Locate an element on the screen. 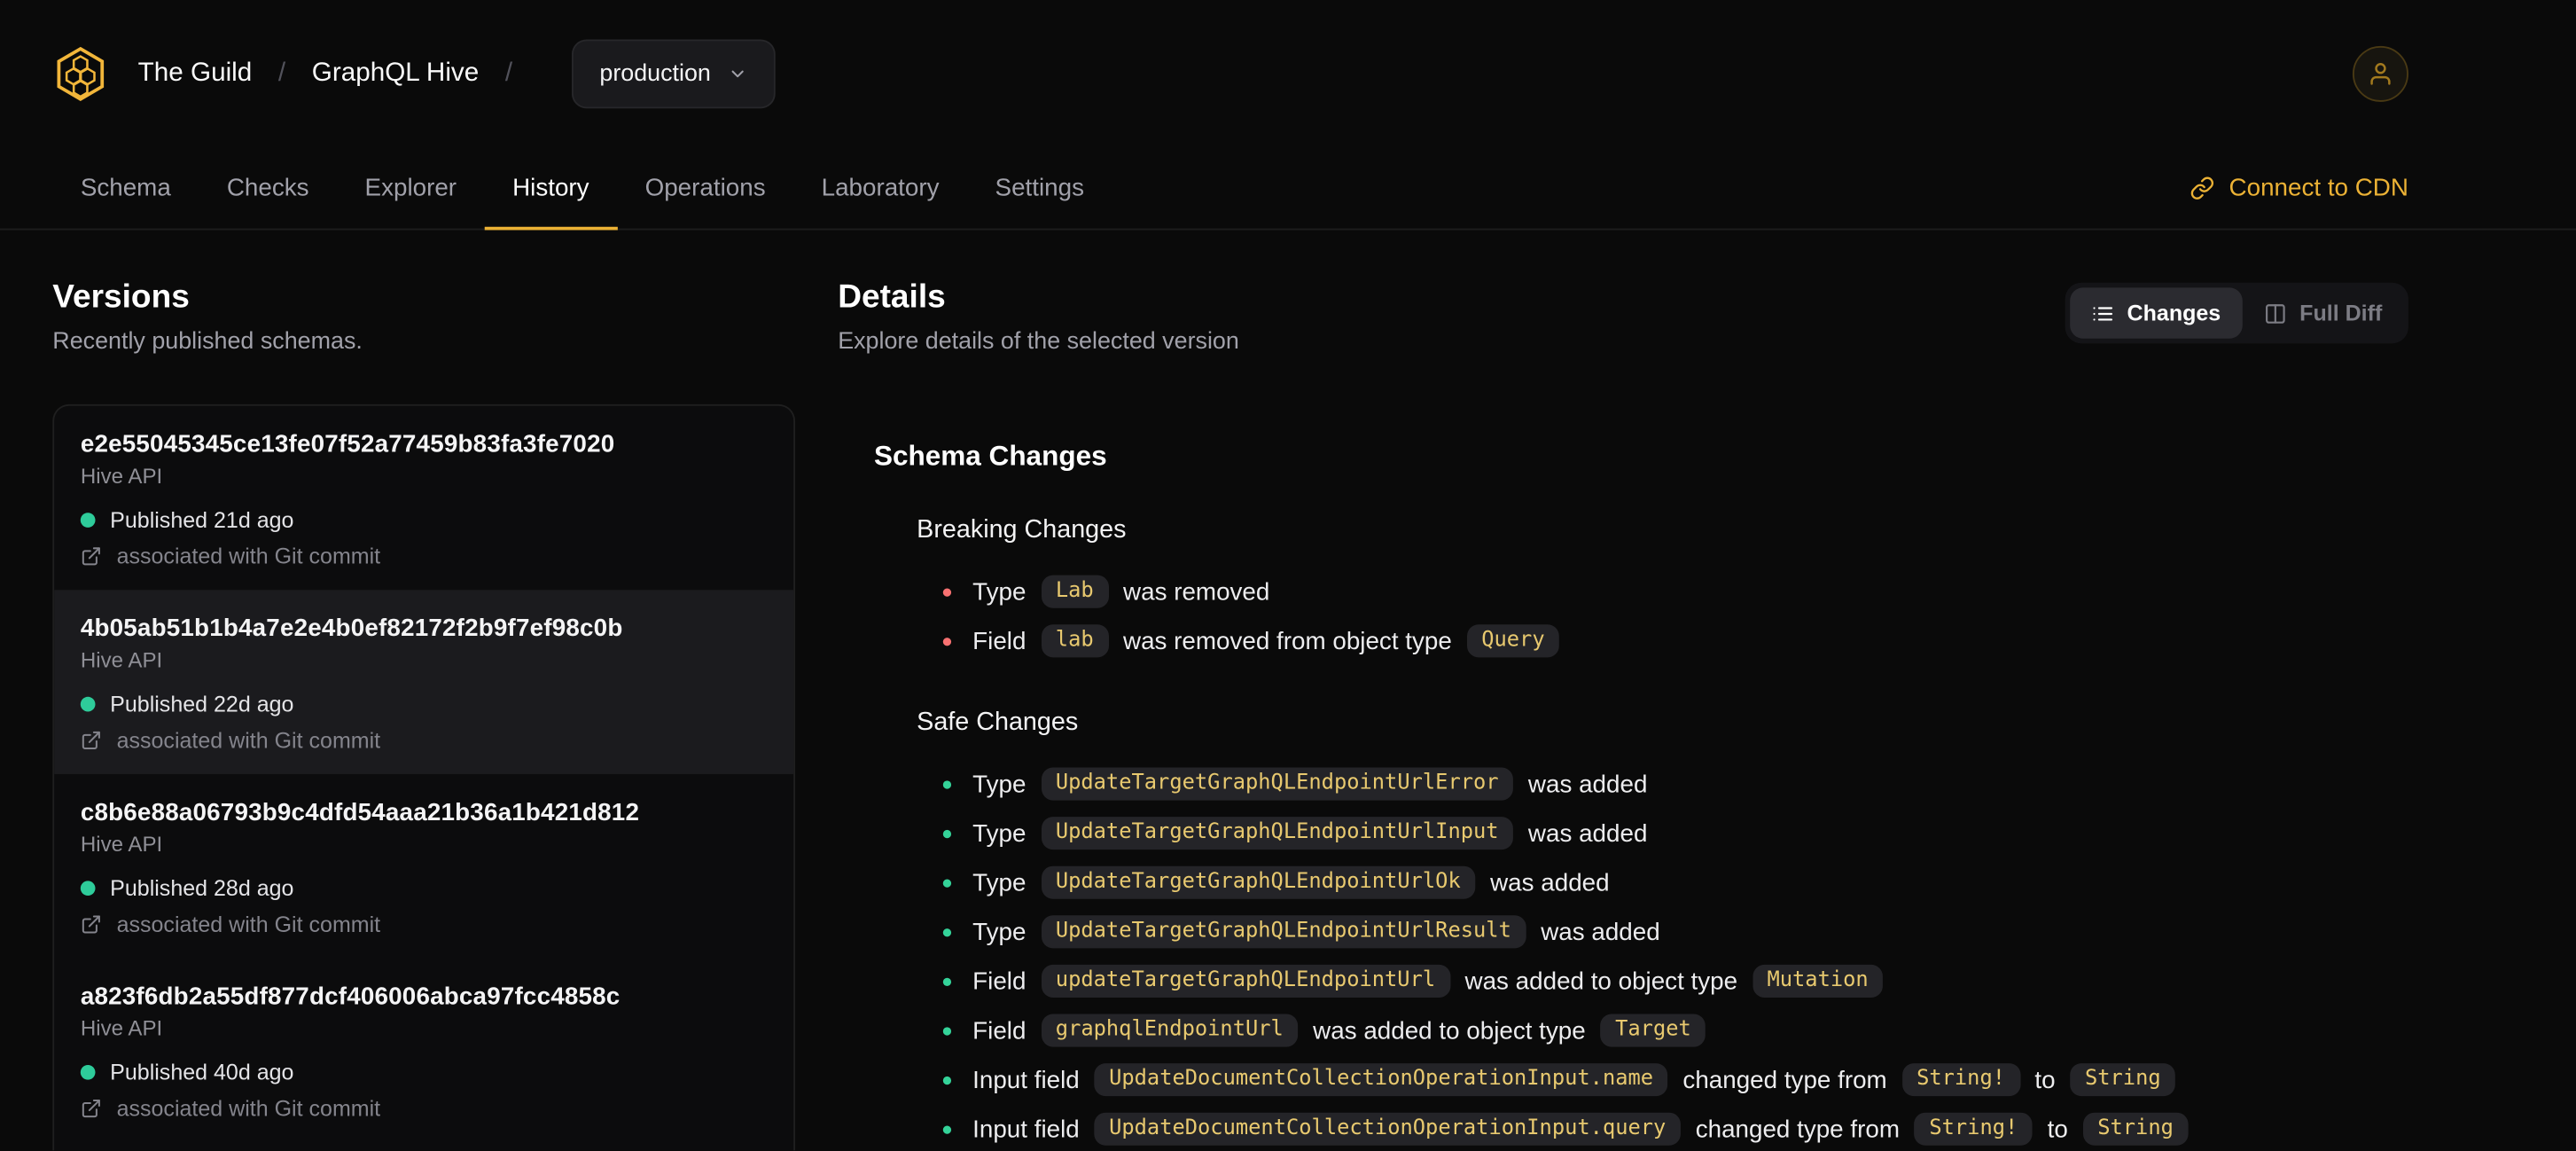  code-chip: Target is located at coordinates (1653, 1030).